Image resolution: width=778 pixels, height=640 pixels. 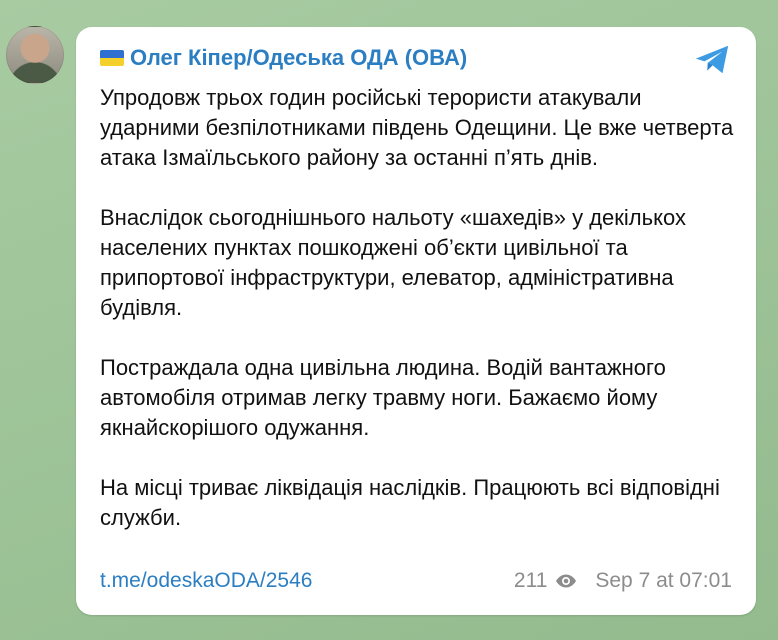 What do you see at coordinates (206, 581) in the screenshot?
I see `post-link: t.me/odeskaODA/2546` at bounding box center [206, 581].